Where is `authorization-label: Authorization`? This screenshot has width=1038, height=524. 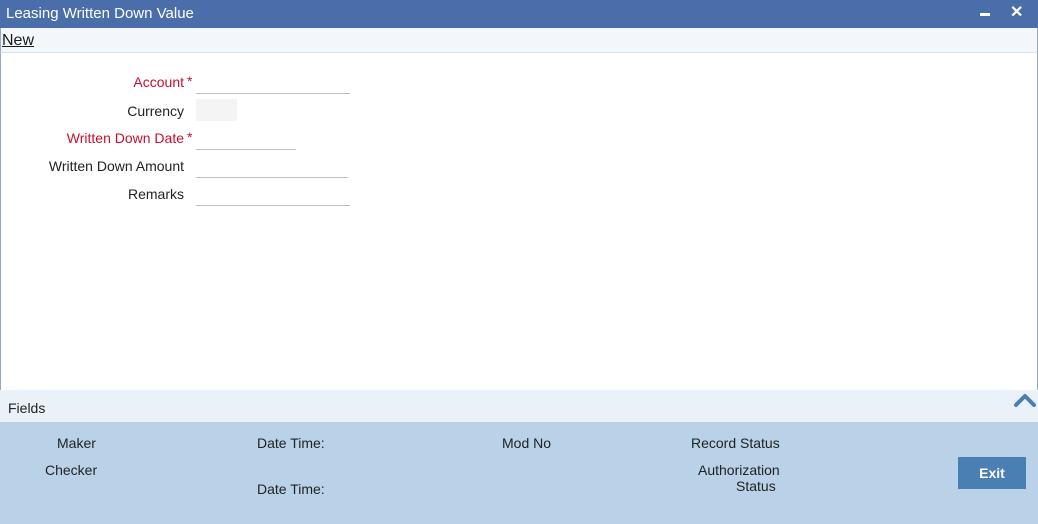 authorization-label: Authorization is located at coordinates (739, 470).